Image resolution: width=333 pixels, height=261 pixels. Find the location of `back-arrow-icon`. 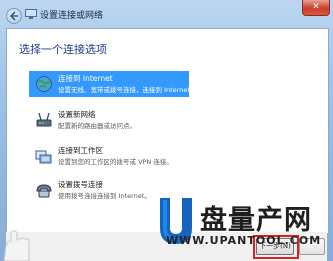

back-arrow-icon is located at coordinates (13, 16).